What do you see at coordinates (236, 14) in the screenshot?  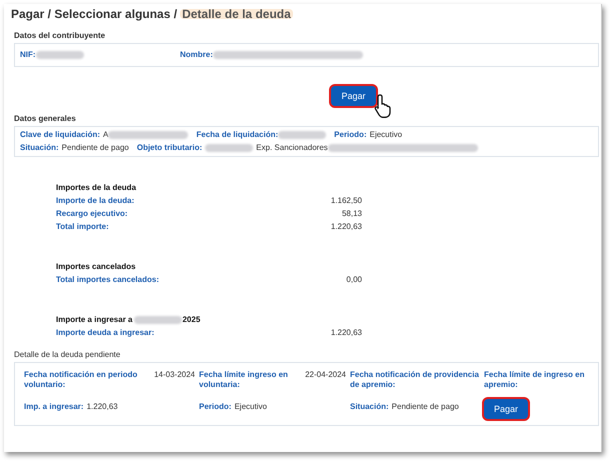 I see `breadcrumb-current: Detalle de la deuda` at bounding box center [236, 14].